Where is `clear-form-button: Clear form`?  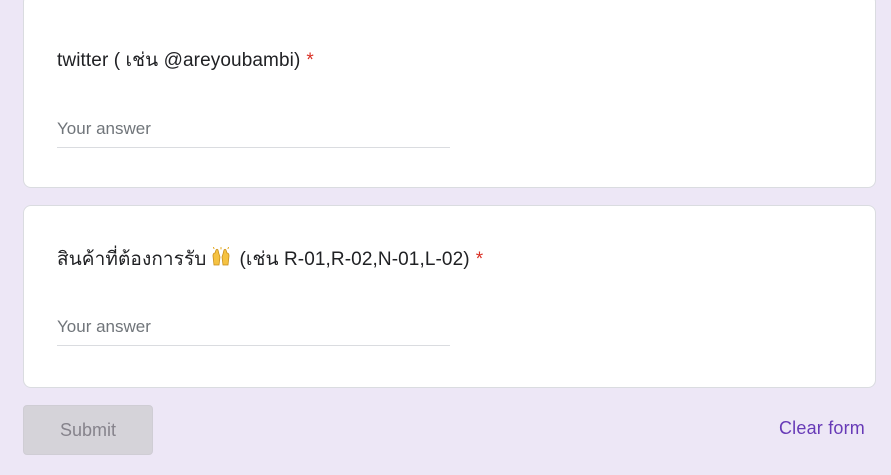 clear-form-button: Clear form is located at coordinates (822, 428).